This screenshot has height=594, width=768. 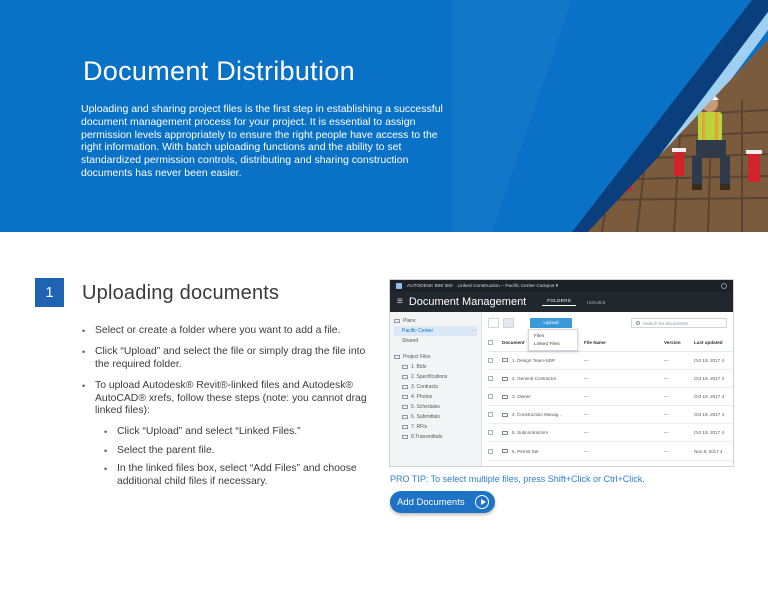 I want to click on row-document-name: 6. Permit Set, so click(x=525, y=451).